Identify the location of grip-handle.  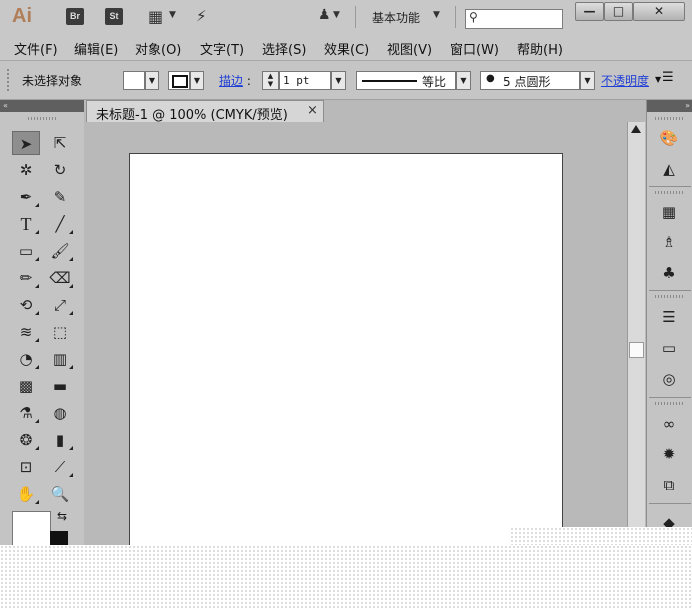
(8, 80).